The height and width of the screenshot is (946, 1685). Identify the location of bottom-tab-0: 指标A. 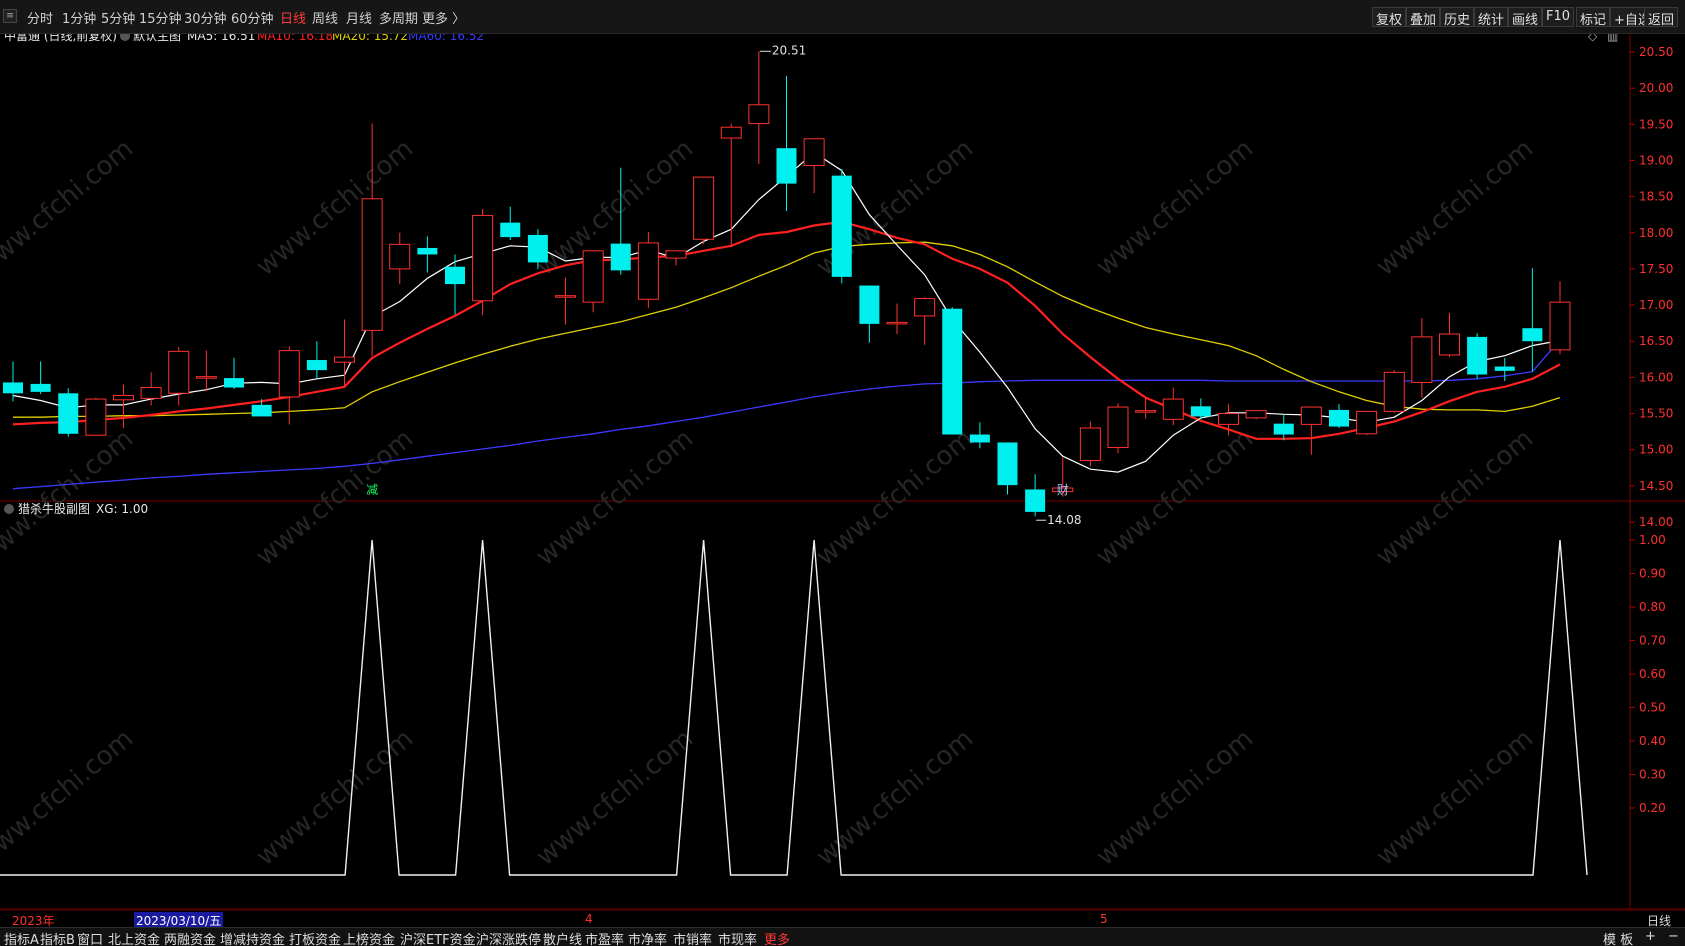
(21, 937).